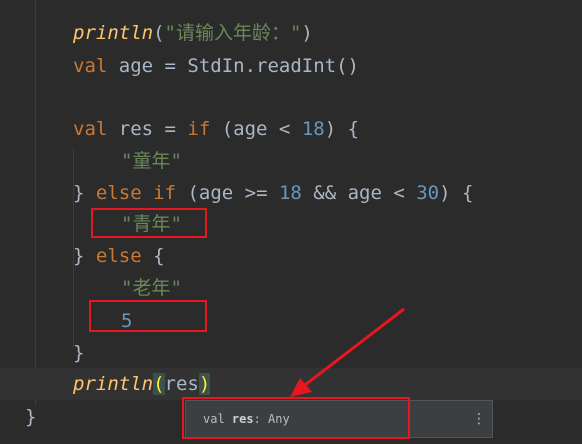  I want to click on code-line-2: val age = StdIn.readInt(), so click(216, 66).